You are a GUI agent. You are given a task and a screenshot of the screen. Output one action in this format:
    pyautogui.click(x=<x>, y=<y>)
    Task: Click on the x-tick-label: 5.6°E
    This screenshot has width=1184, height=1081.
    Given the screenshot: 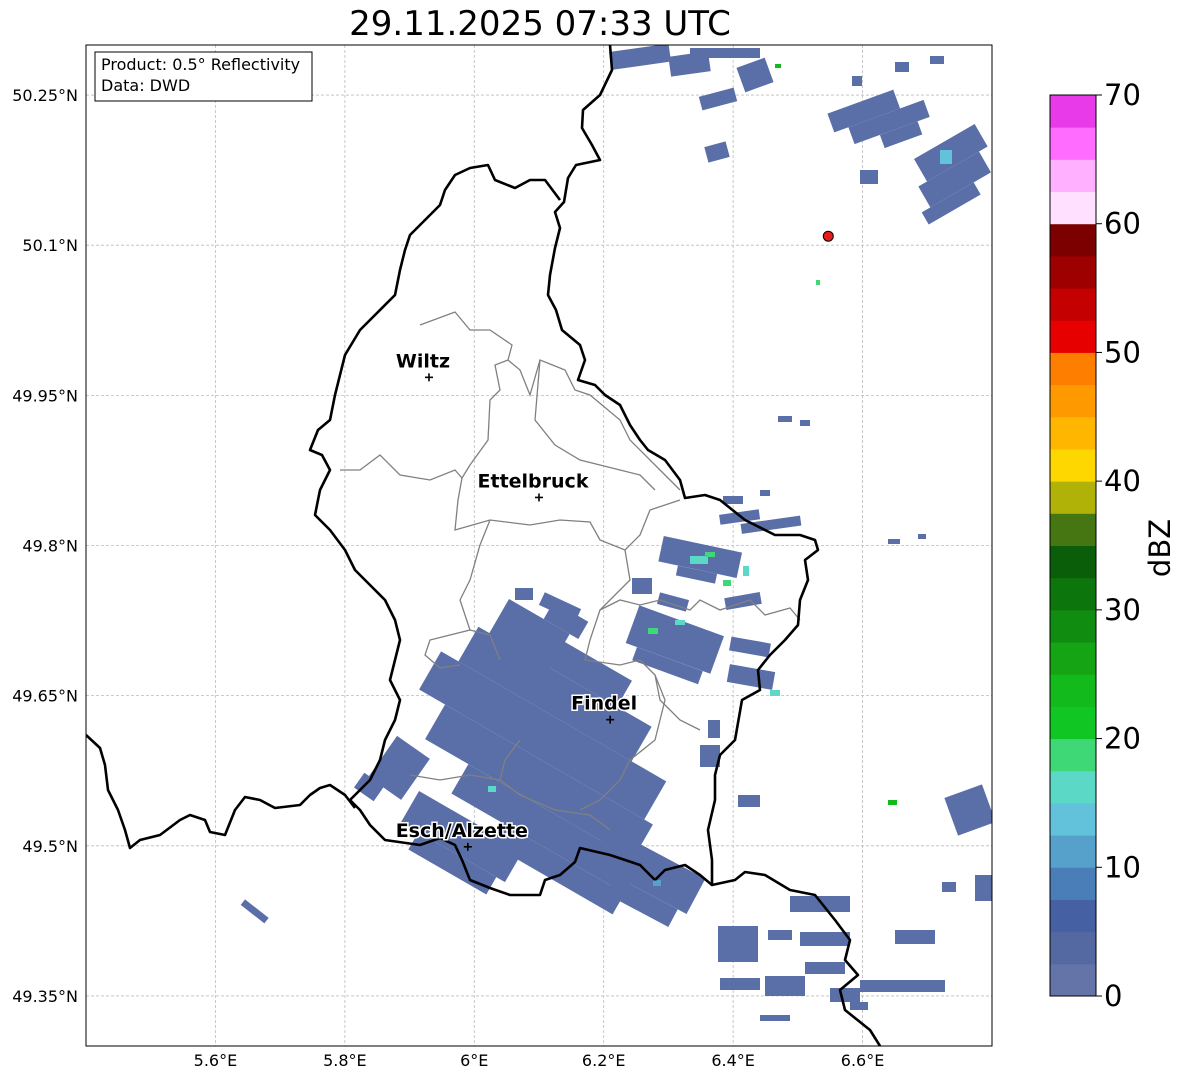 What is the action you would take?
    pyautogui.click(x=216, y=1060)
    